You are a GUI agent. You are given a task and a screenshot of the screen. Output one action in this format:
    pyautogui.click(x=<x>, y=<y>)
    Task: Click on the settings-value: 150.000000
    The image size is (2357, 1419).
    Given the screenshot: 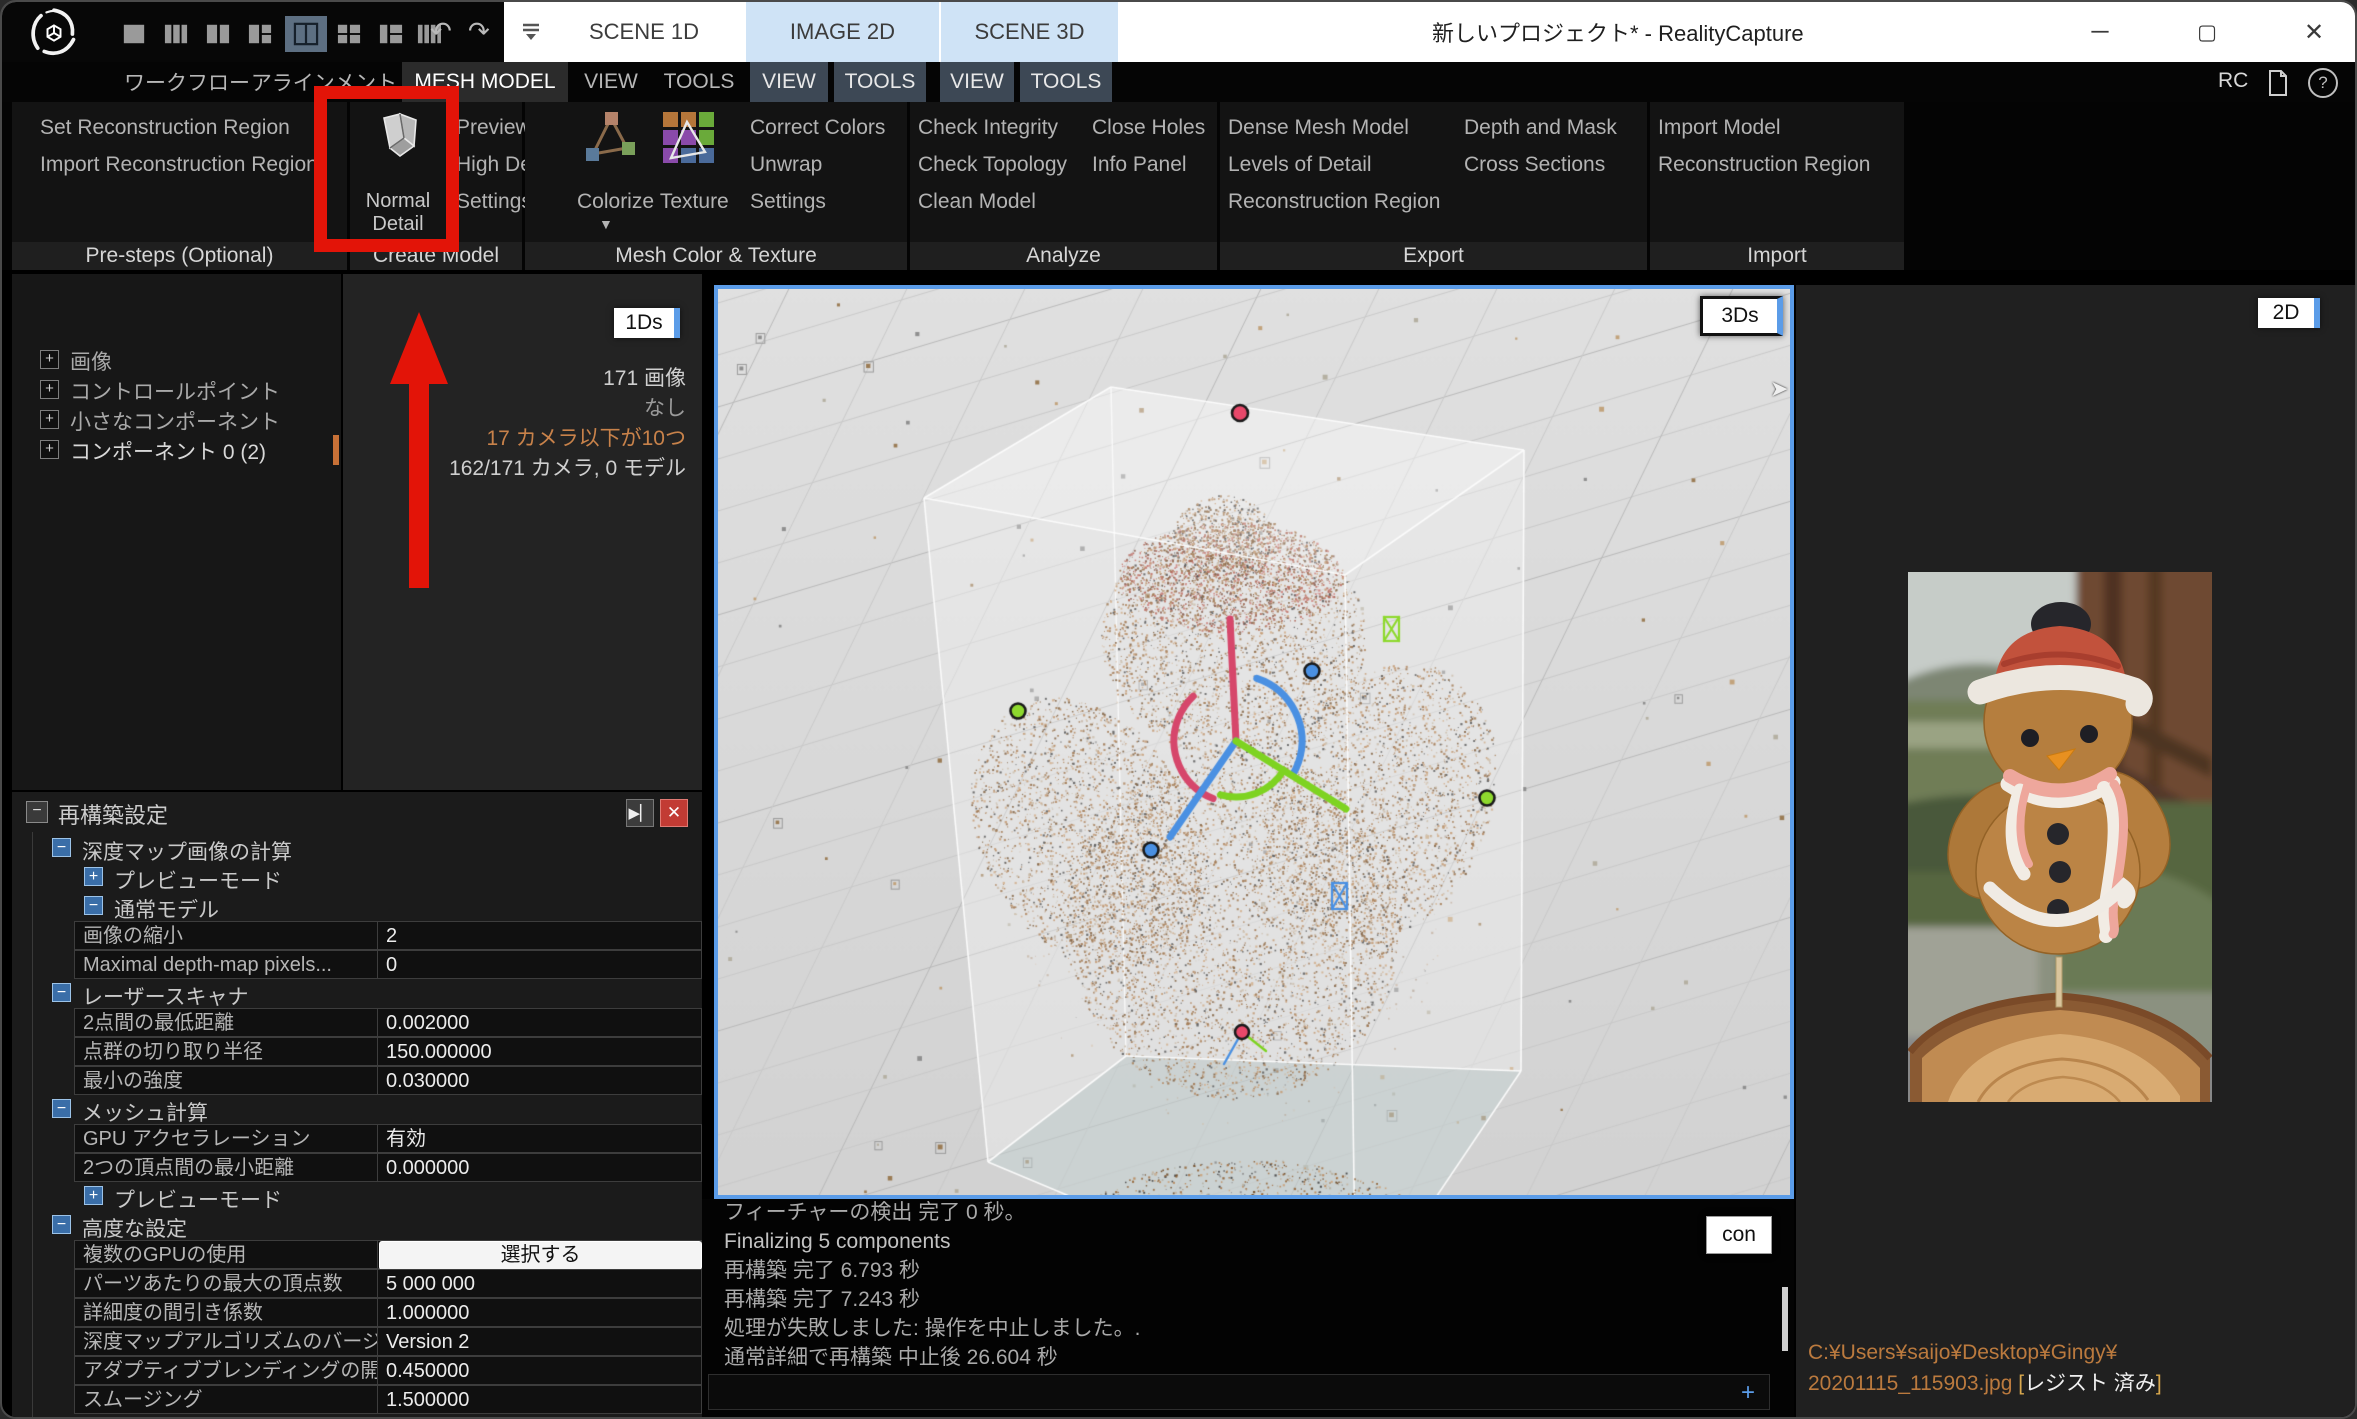 What is the action you would take?
    pyautogui.click(x=539, y=1051)
    